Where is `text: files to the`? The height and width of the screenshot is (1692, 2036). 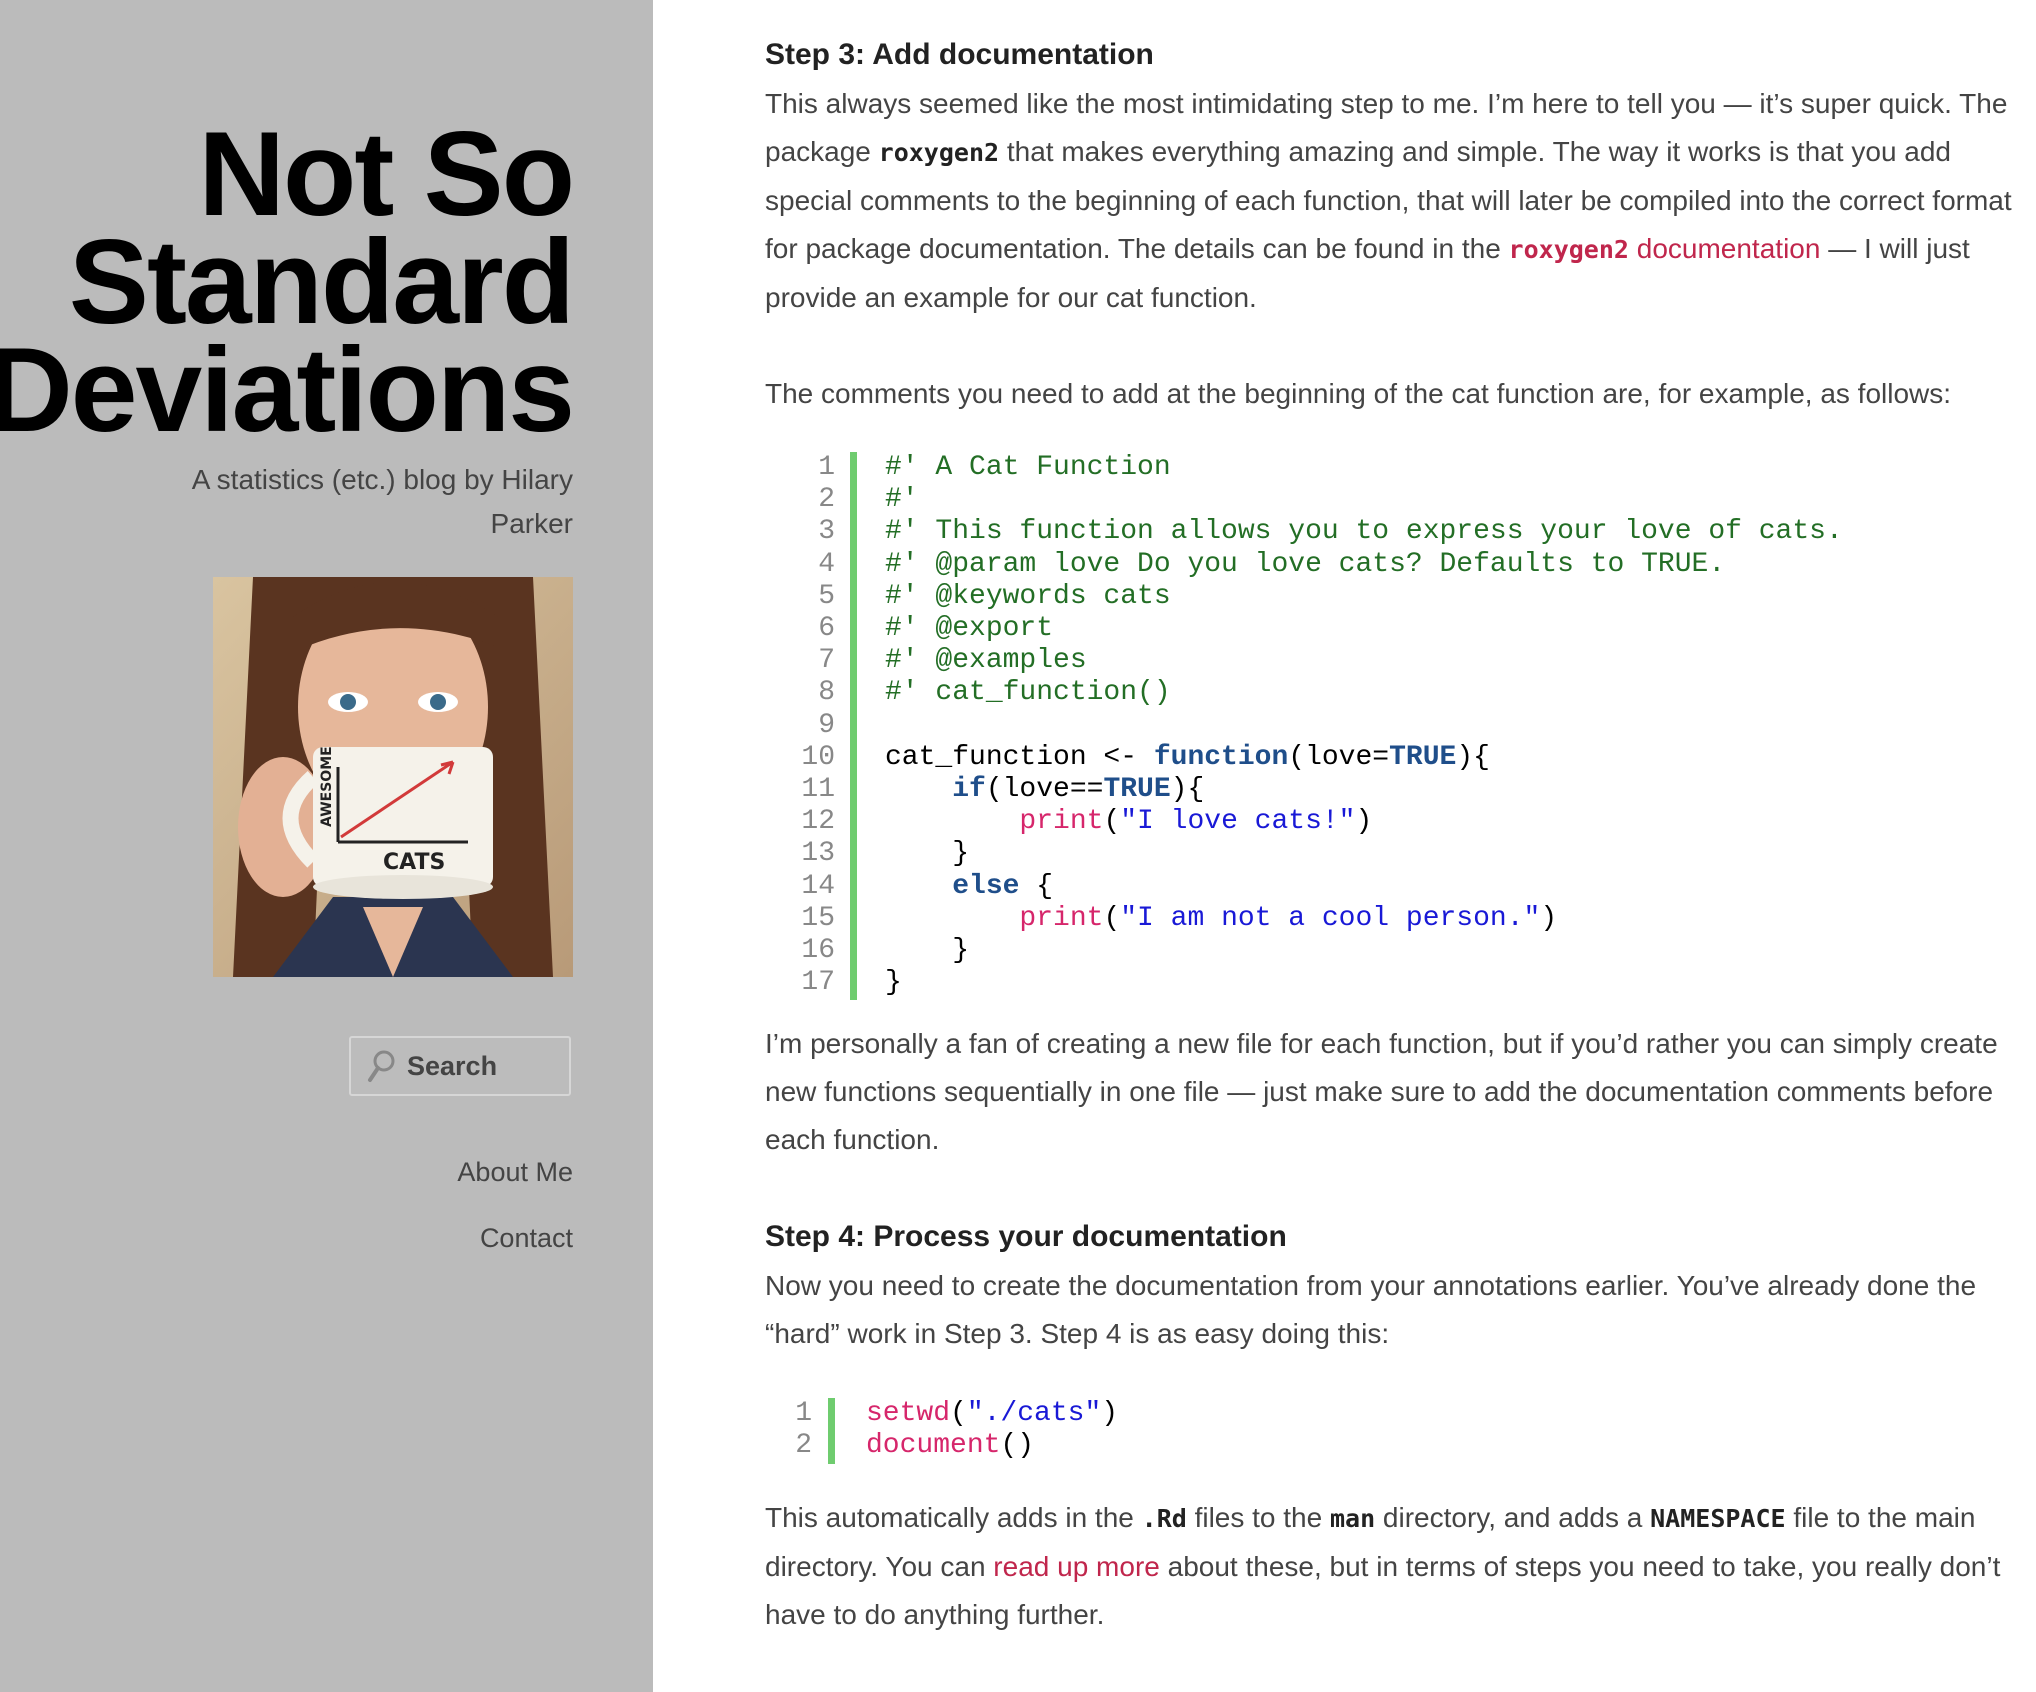
text: files to the is located at coordinates (1258, 1517).